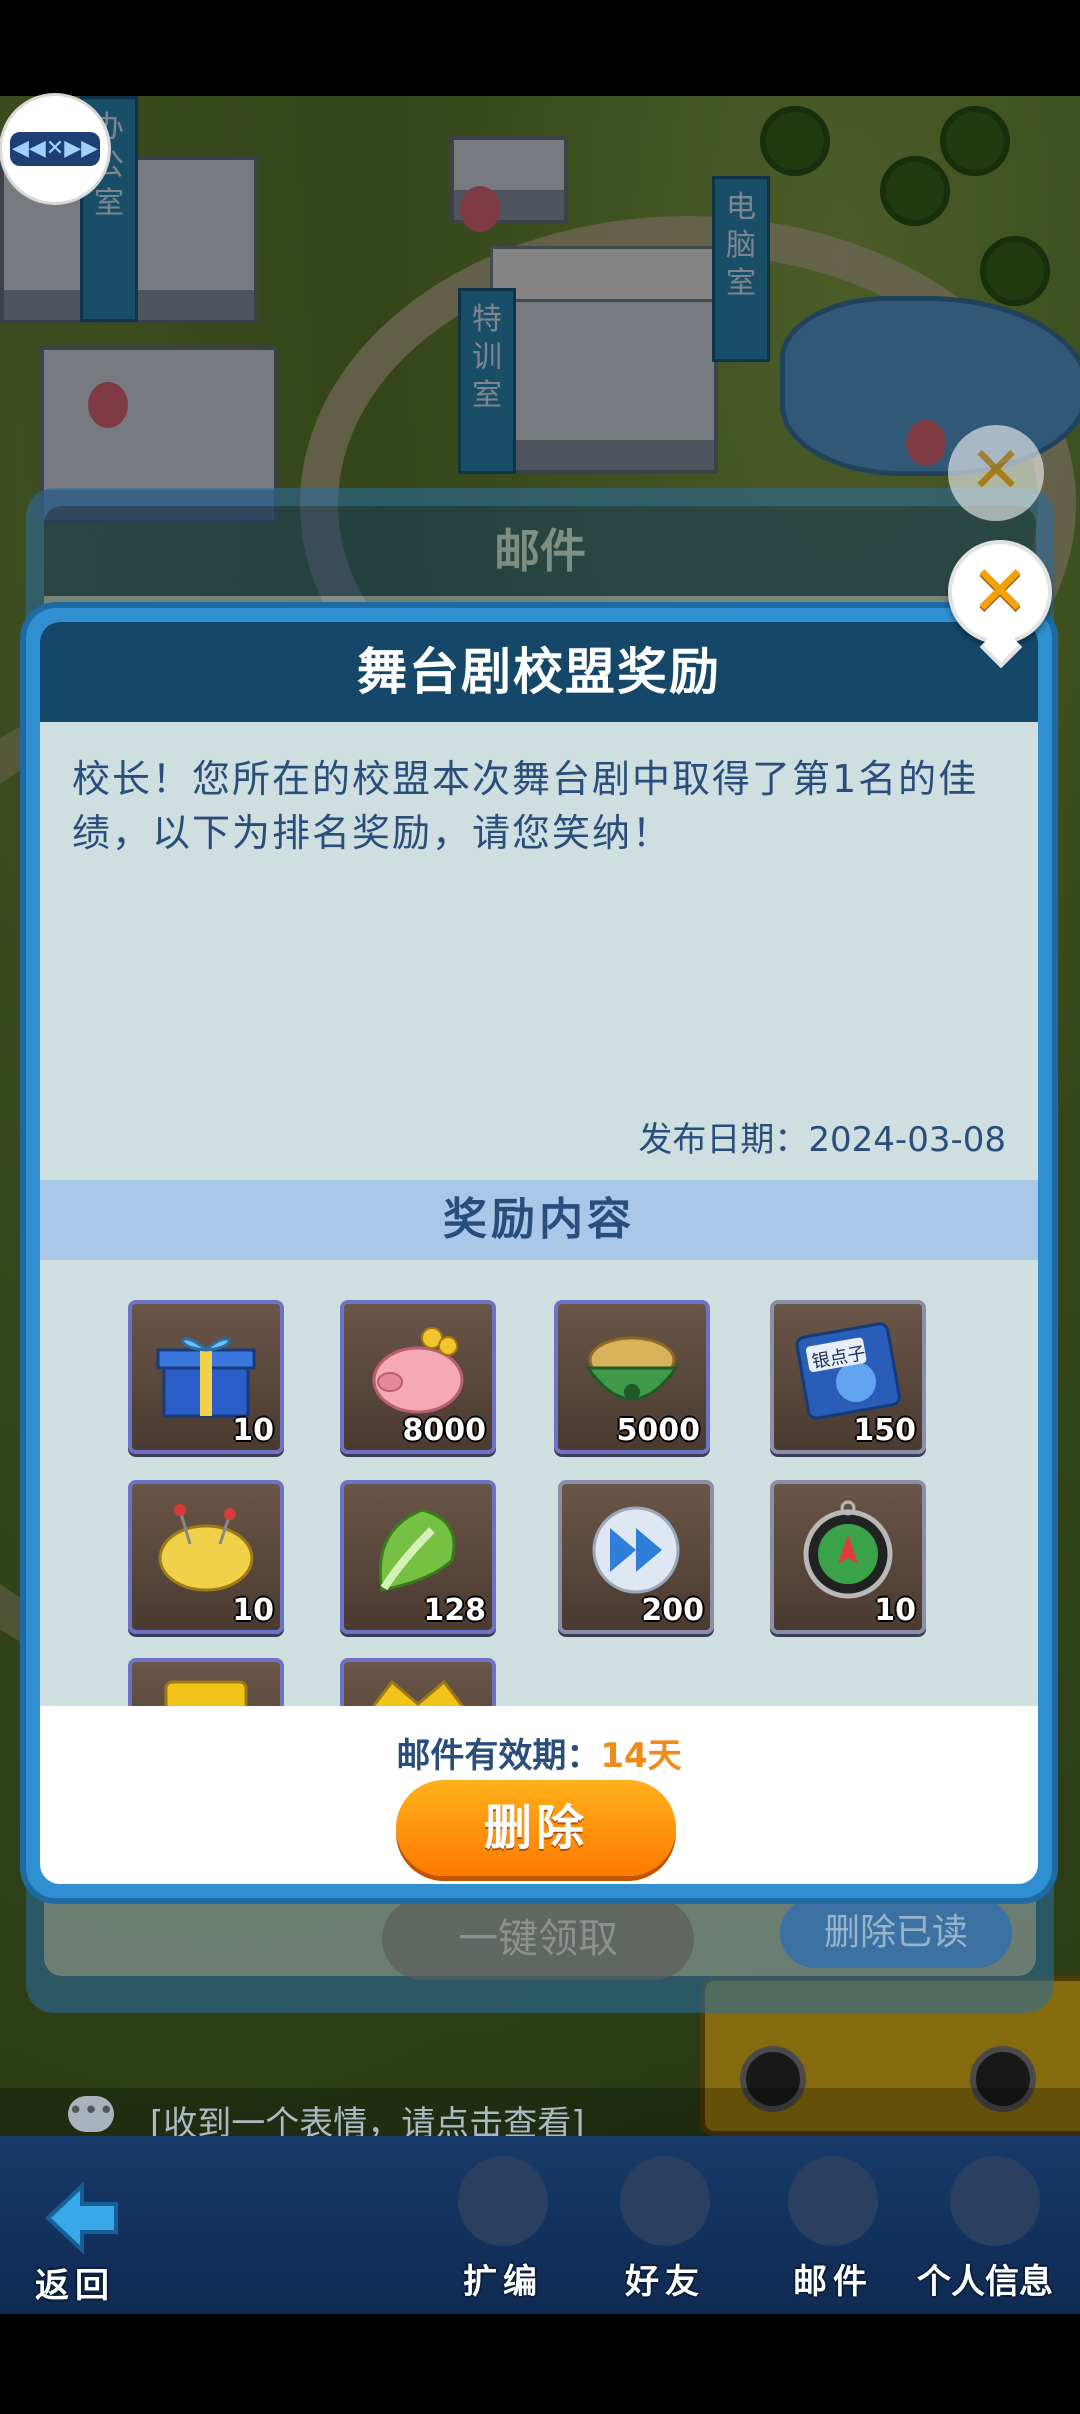 This screenshot has width=1080, height=2414. I want to click on gift-box-icon, so click(206, 1377).